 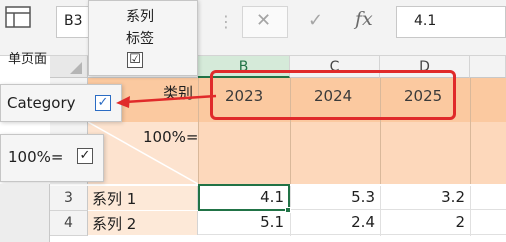 What do you see at coordinates (422, 222) in the screenshot?
I see `cell-d4: 2` at bounding box center [422, 222].